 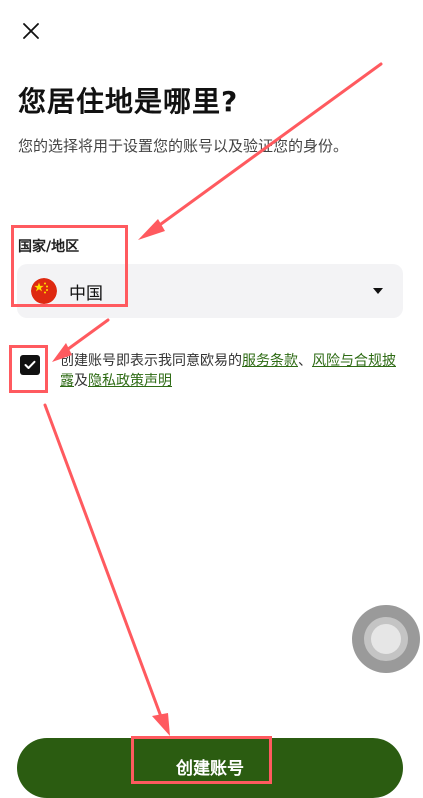 I want to click on region-label: 国家/地区, so click(x=49, y=247).